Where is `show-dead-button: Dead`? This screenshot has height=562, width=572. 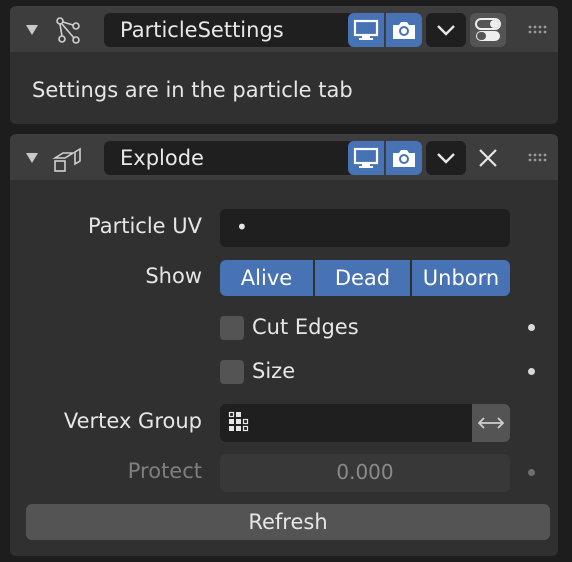
show-dead-button: Dead is located at coordinates (362, 278).